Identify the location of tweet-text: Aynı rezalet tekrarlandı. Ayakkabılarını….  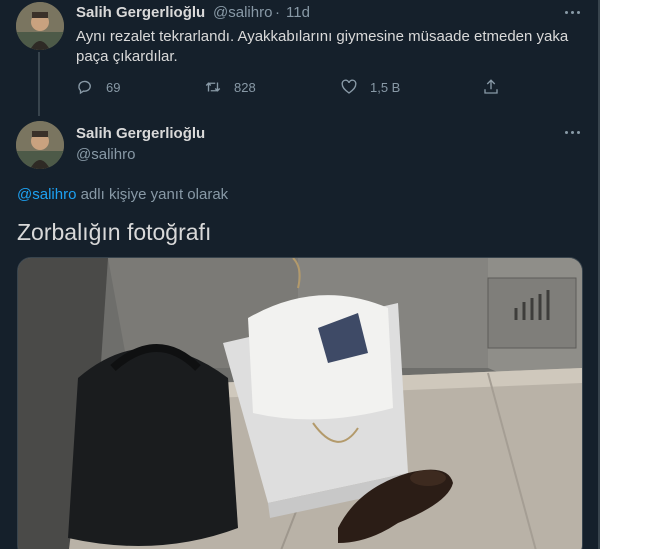
(322, 46).